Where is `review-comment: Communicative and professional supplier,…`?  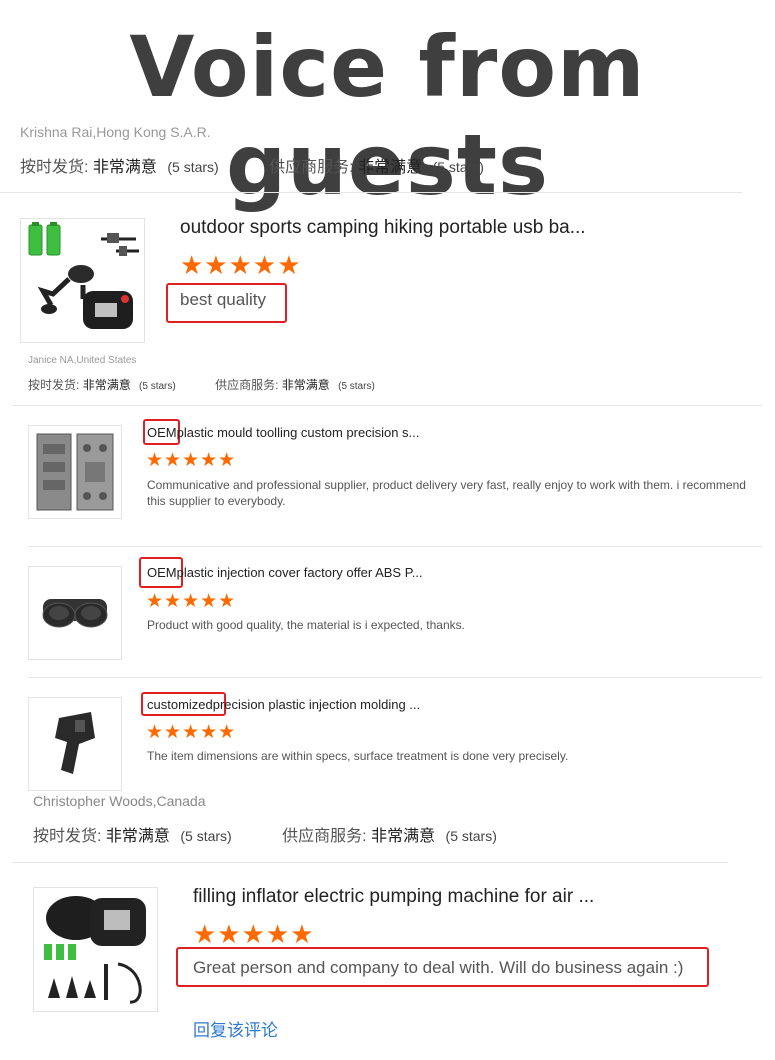 review-comment: Communicative and professional supplier,… is located at coordinates (446, 493).